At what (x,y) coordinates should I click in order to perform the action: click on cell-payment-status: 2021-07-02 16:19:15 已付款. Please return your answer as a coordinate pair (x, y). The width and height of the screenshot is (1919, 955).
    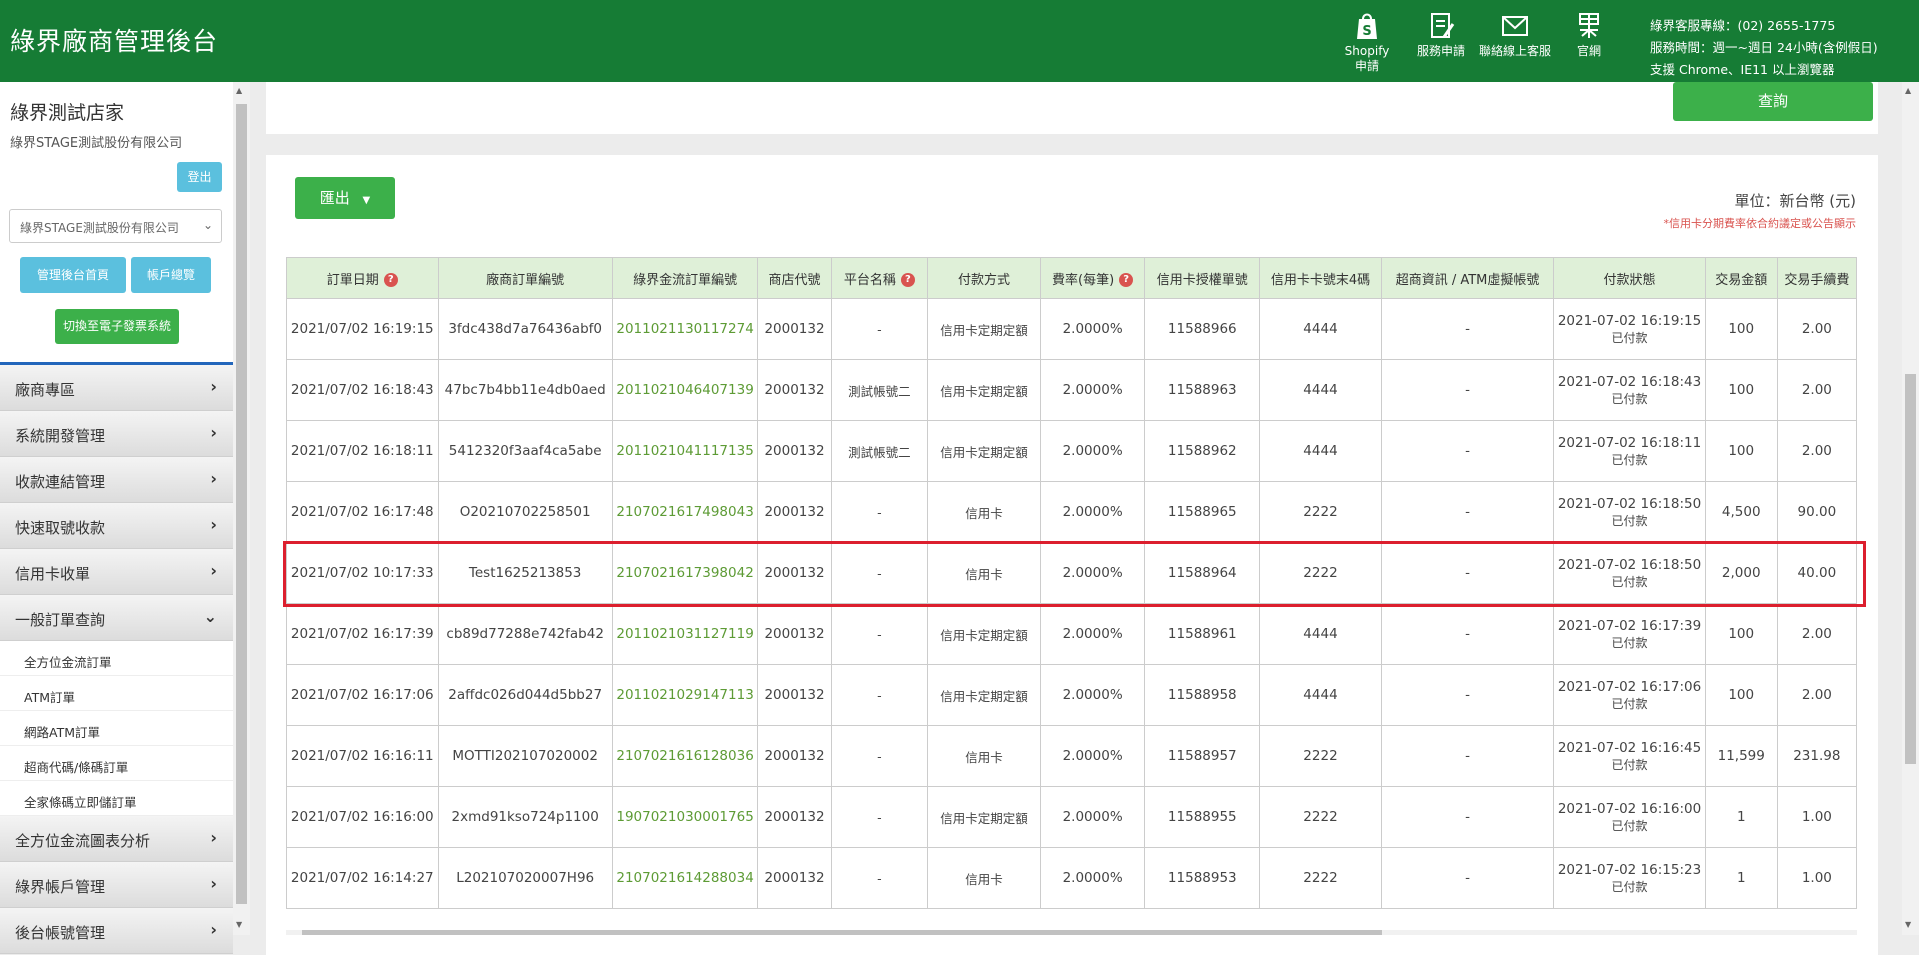
    Looking at the image, I should click on (1629, 329).